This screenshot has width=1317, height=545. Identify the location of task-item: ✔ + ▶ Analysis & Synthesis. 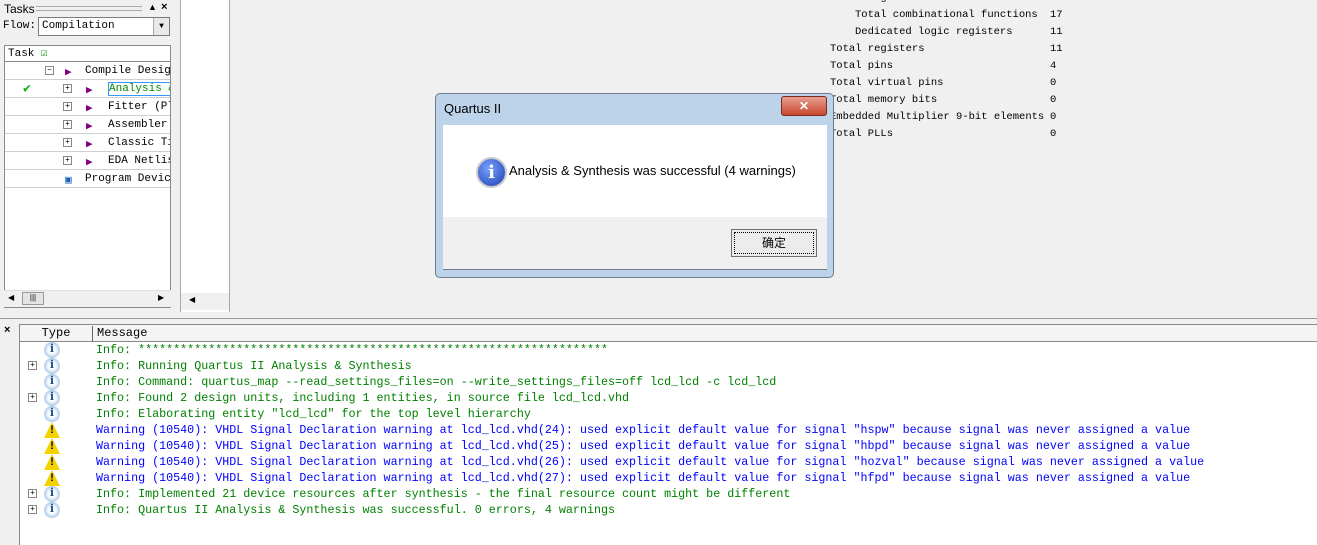
(87, 89).